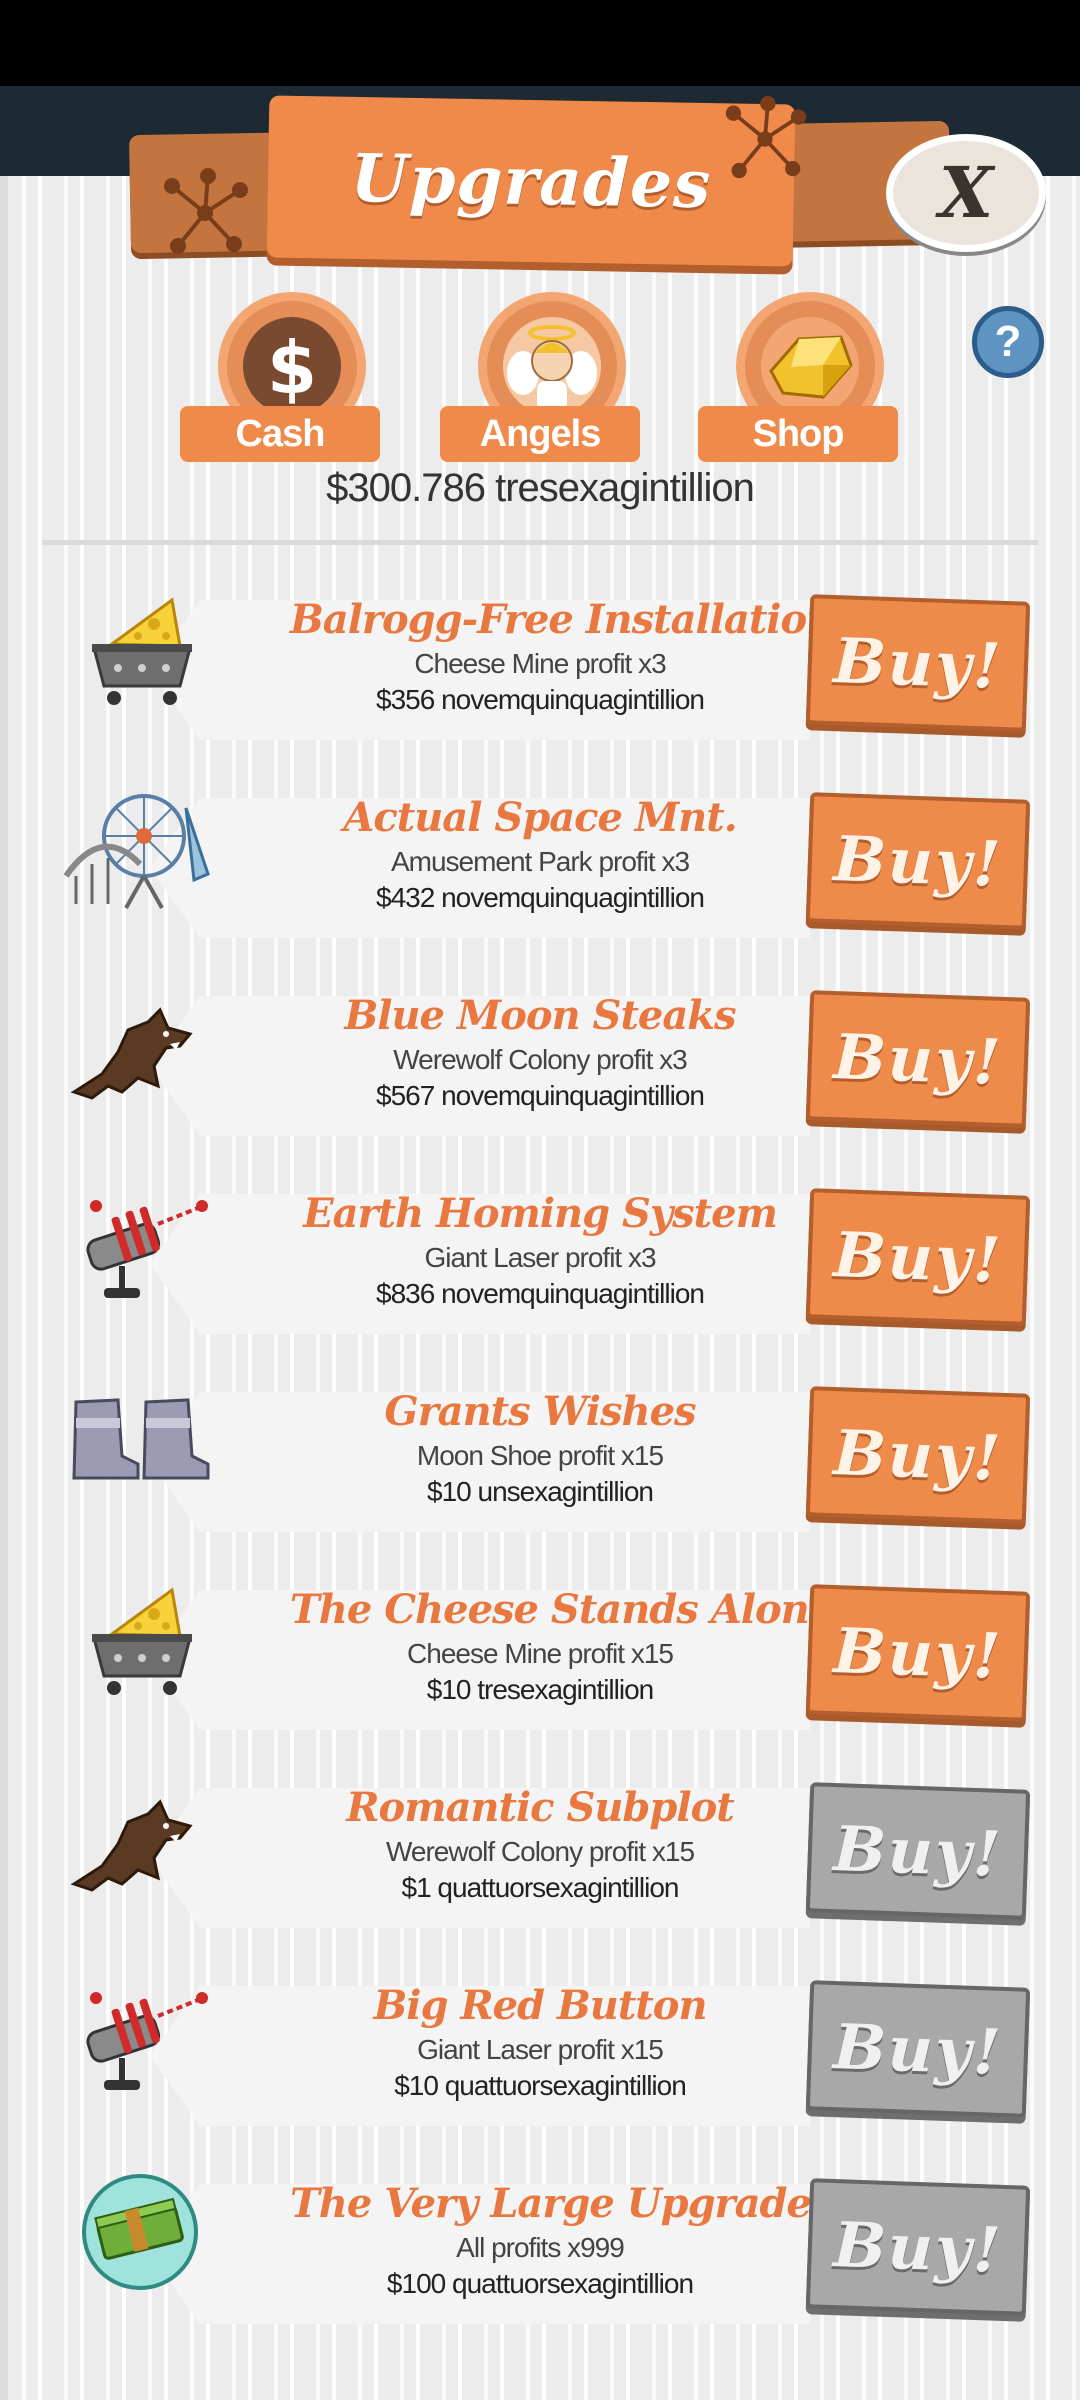 This screenshot has width=1080, height=2400. I want to click on upgrade-title: Romantic Subplot, so click(540, 1807).